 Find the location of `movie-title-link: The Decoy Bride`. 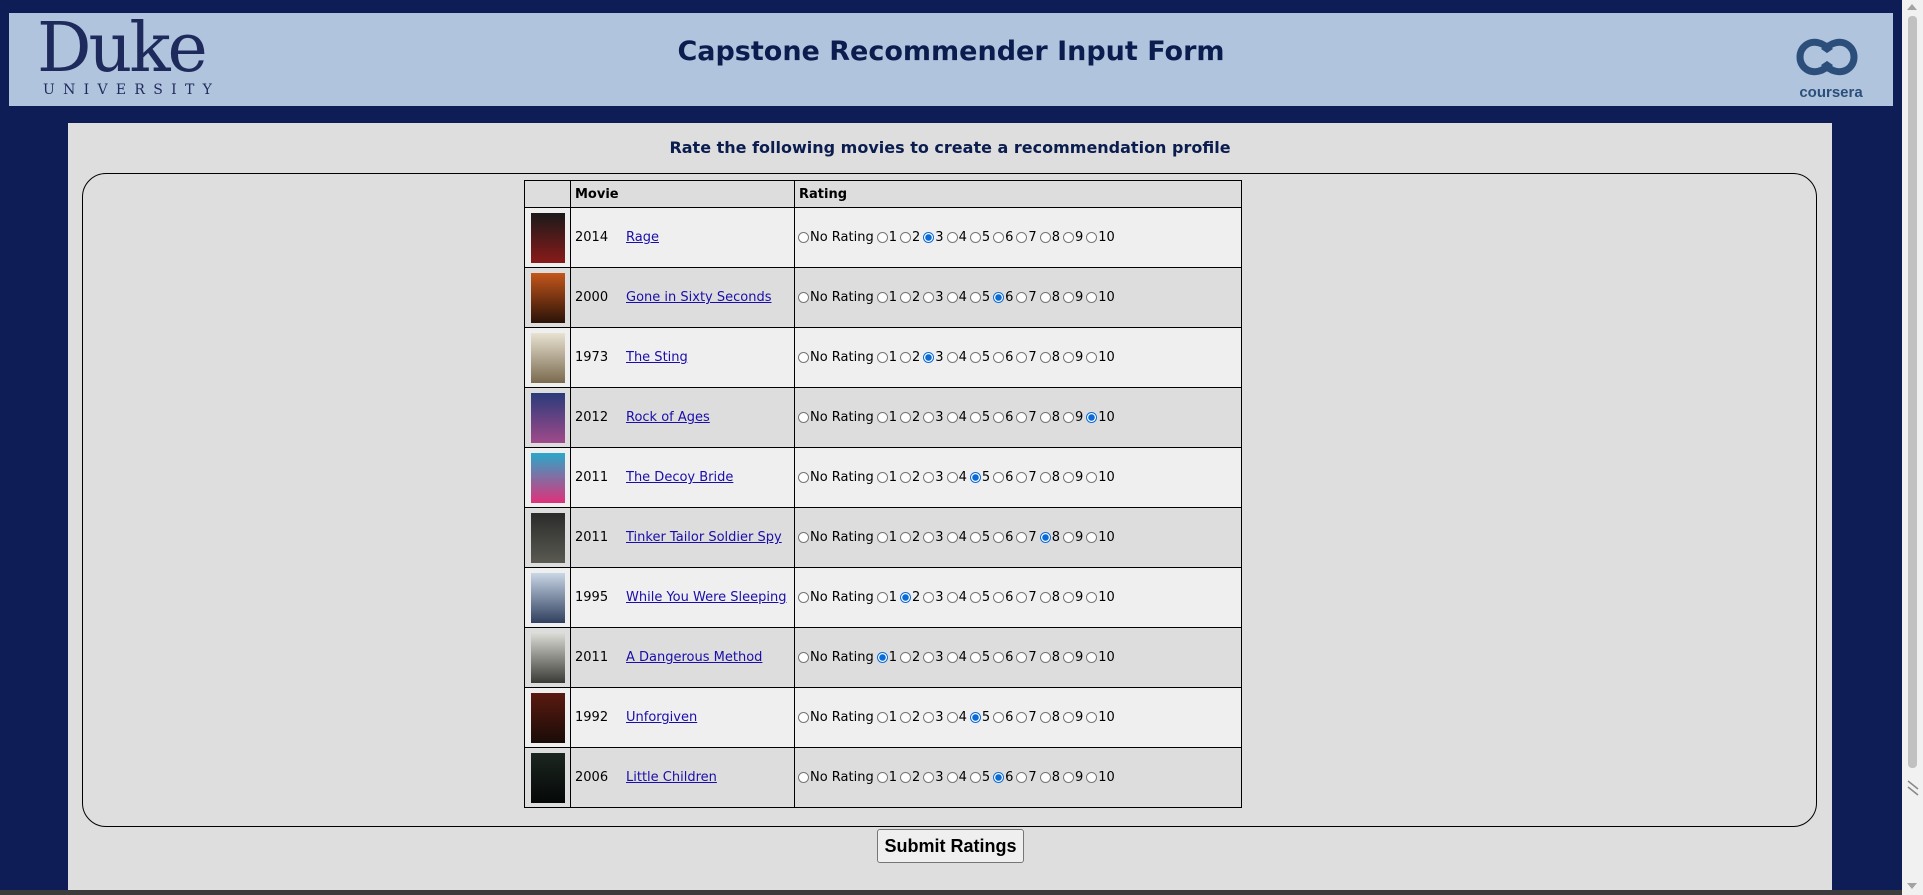

movie-title-link: The Decoy Bride is located at coordinates (679, 477).